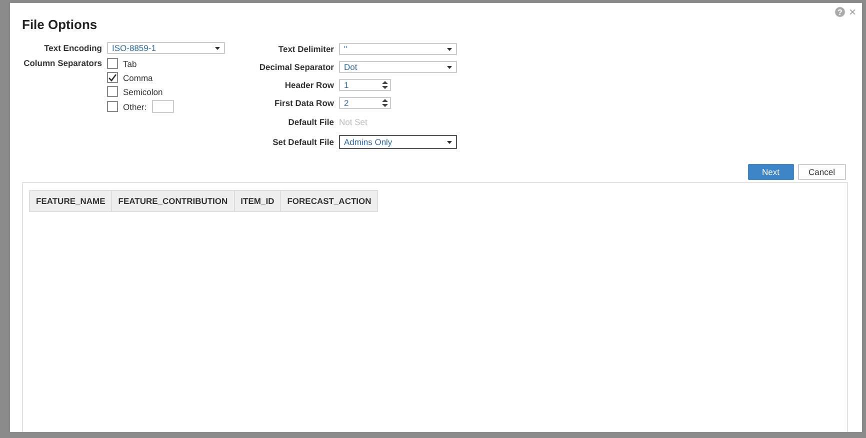 The width and height of the screenshot is (866, 438). I want to click on field-label: Decimal Separator, so click(296, 67).